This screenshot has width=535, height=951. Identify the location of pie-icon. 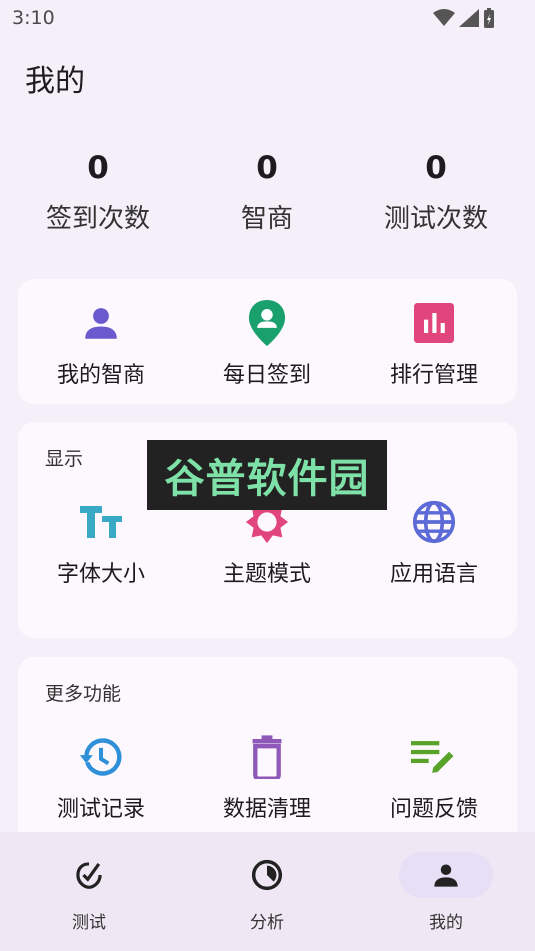
(267, 875).